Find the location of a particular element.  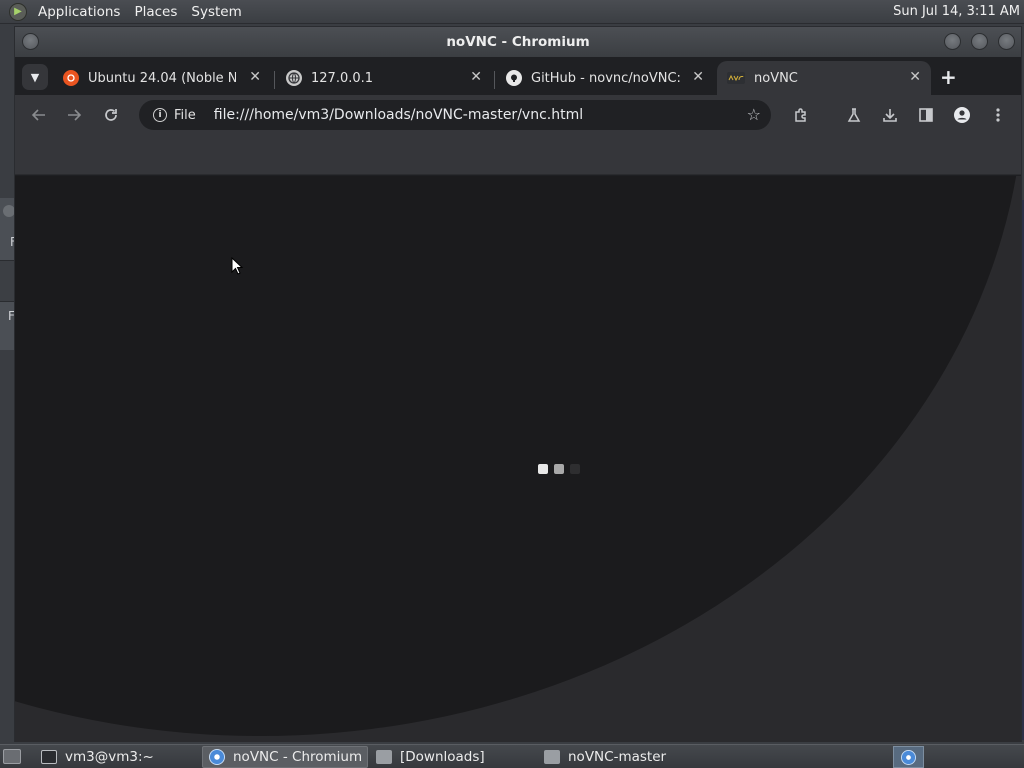

tab-ubuntu: Ubuntu 24.04 (Noble Num ✕ is located at coordinates (162, 78).